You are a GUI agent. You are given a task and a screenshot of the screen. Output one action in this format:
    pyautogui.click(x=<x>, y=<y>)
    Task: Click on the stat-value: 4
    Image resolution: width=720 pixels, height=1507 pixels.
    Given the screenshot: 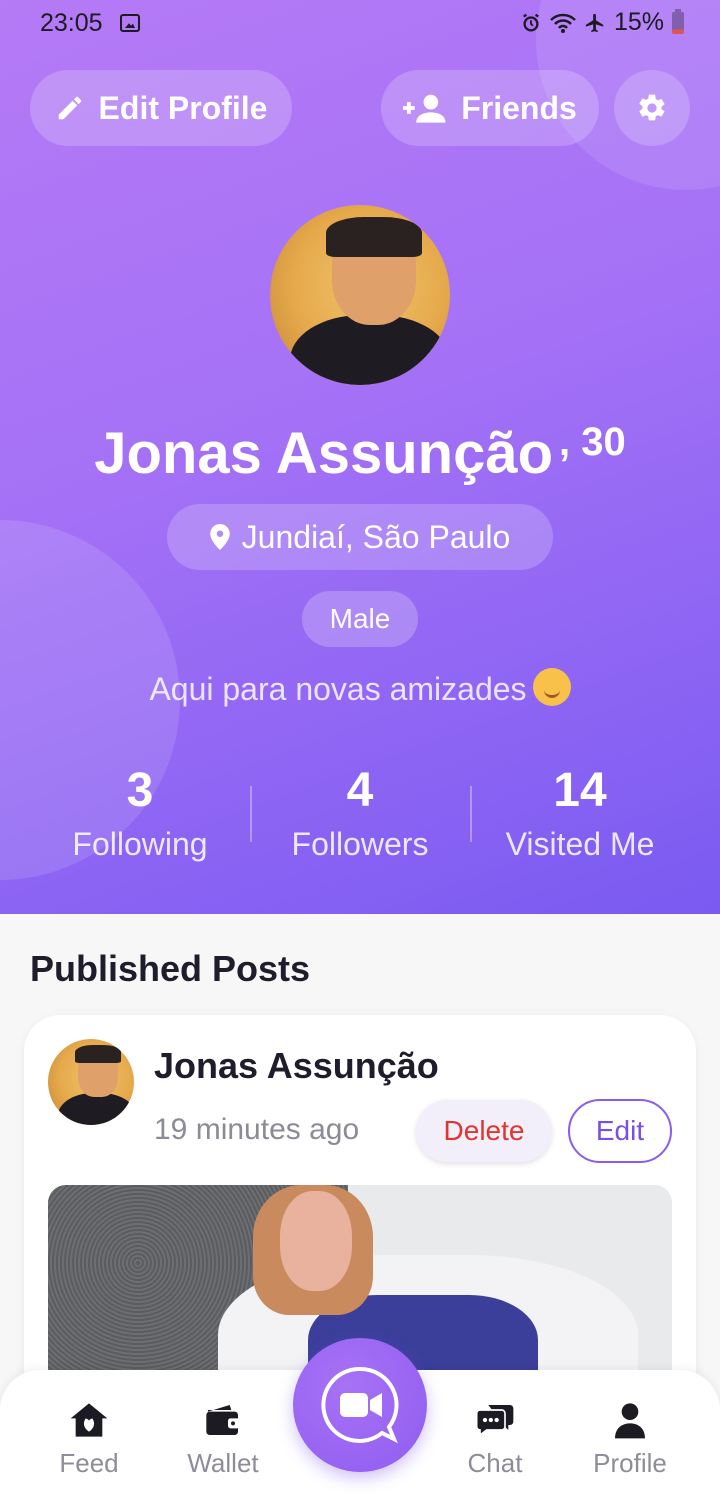 What is the action you would take?
    pyautogui.click(x=360, y=790)
    